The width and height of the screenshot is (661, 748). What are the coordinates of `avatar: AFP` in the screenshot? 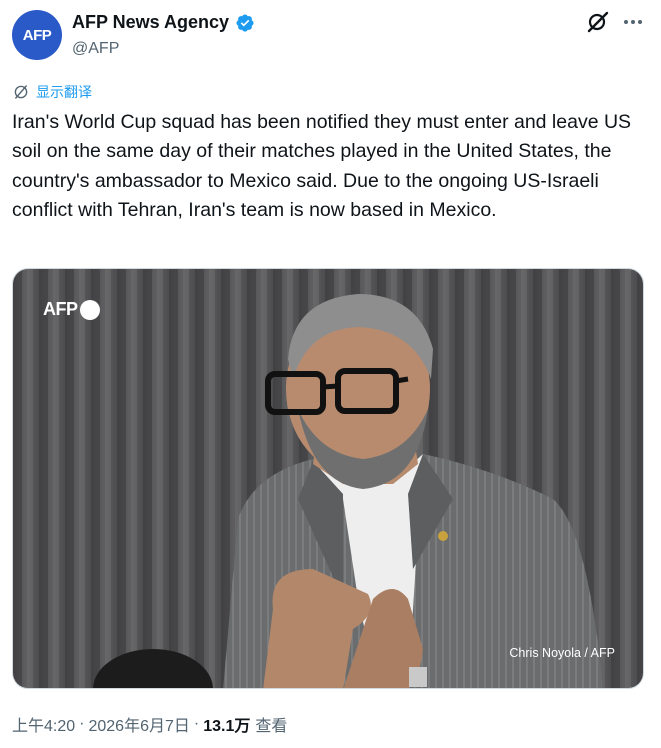 It's located at (37, 35).